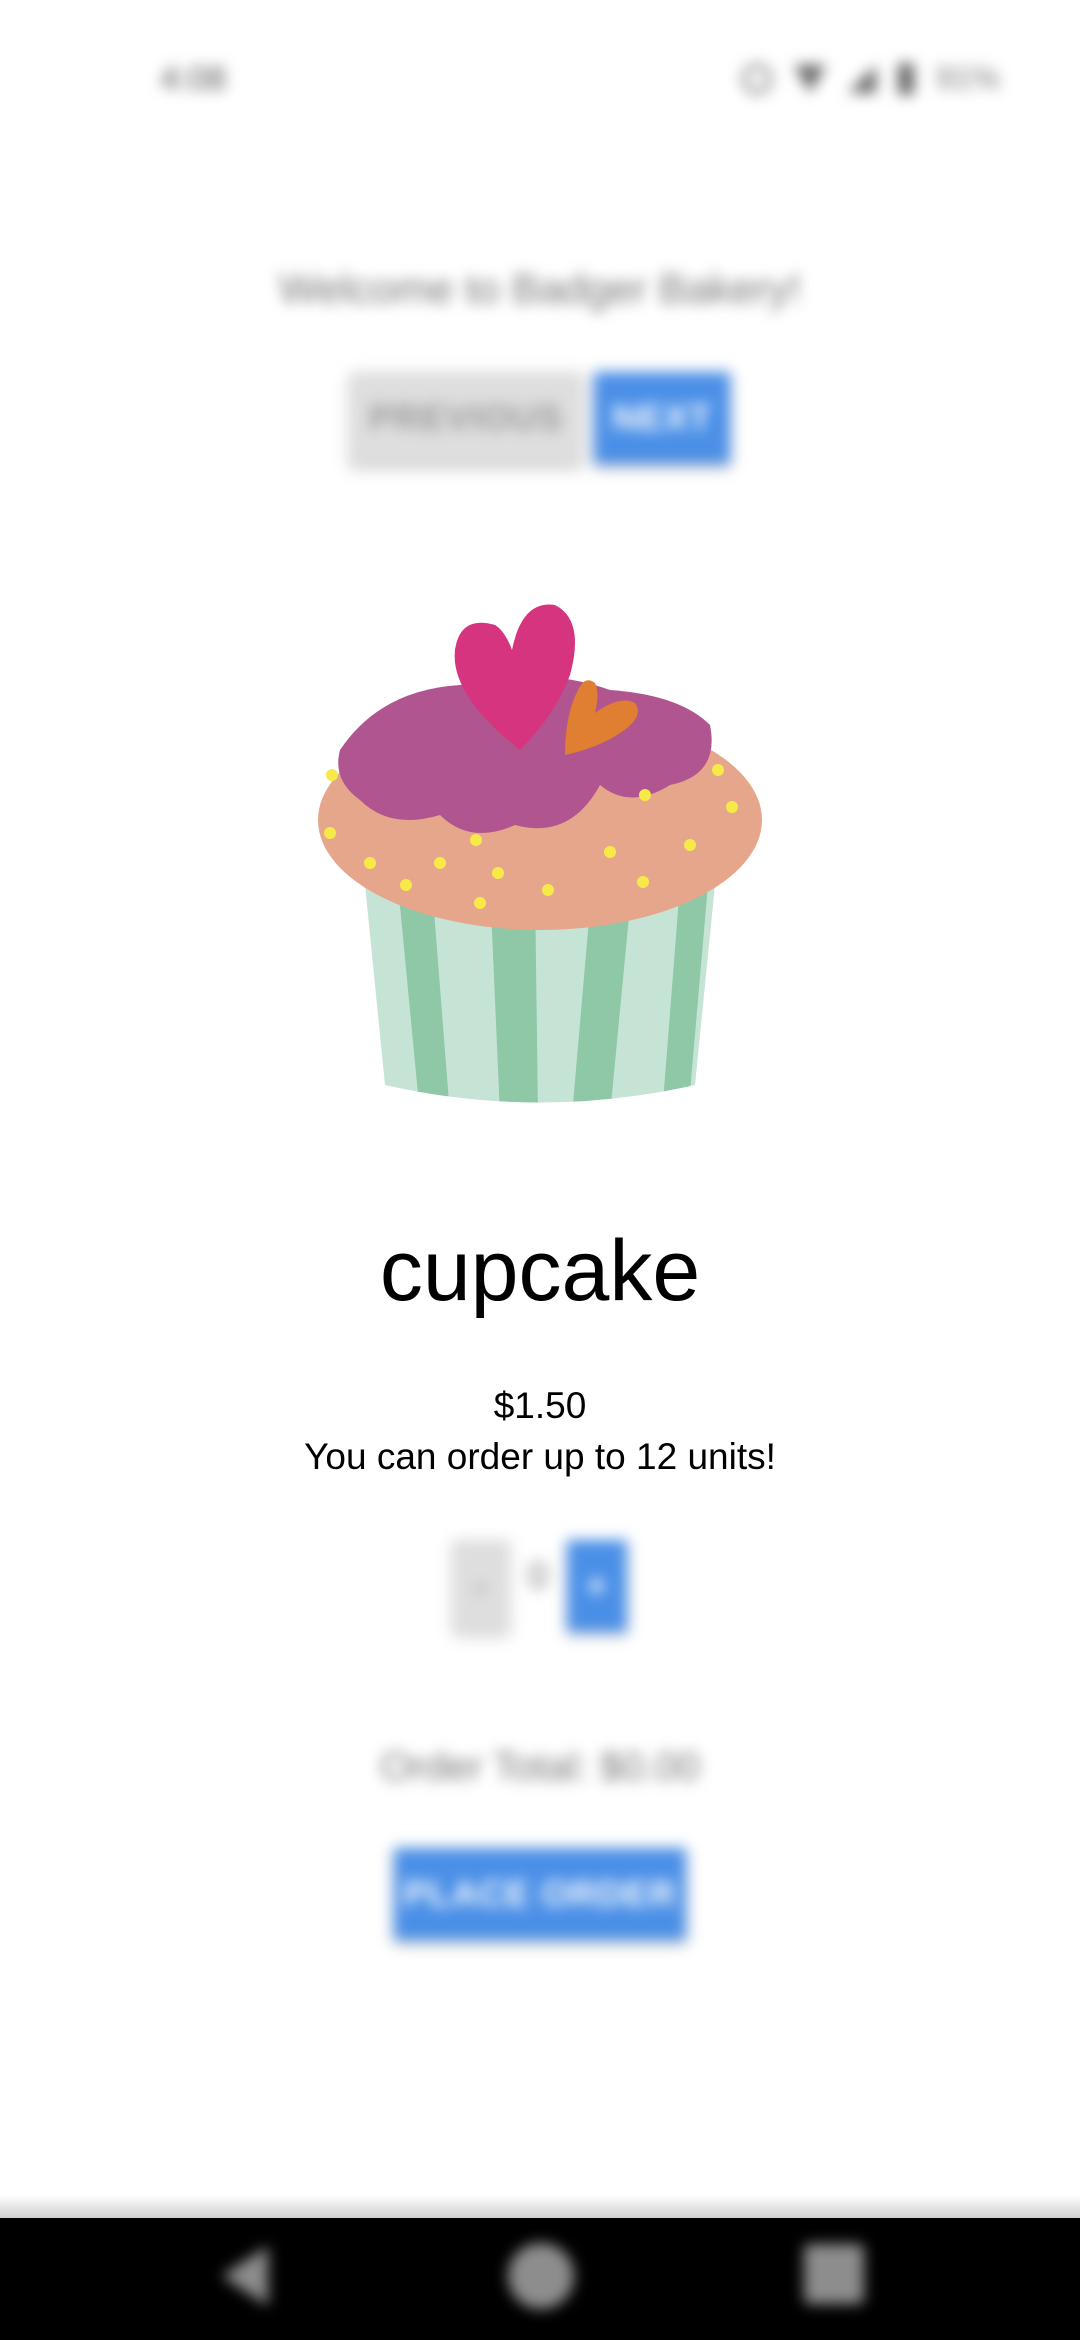  I want to click on product-price: $1.50, so click(540, 1405).